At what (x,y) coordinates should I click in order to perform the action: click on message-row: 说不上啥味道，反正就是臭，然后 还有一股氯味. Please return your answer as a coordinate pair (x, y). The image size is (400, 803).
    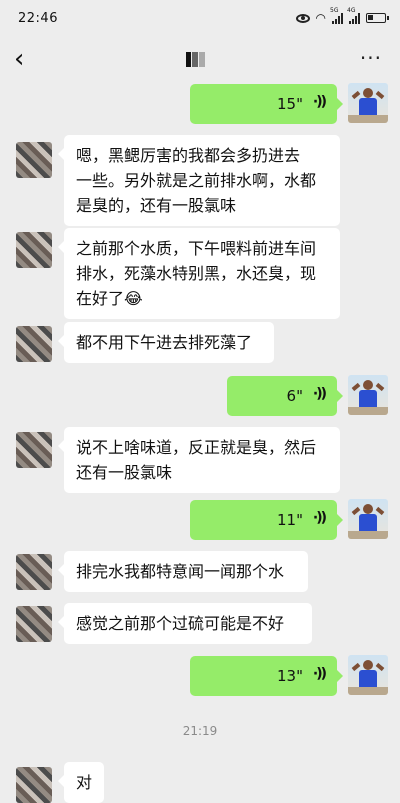
    Looking at the image, I should click on (200, 460).